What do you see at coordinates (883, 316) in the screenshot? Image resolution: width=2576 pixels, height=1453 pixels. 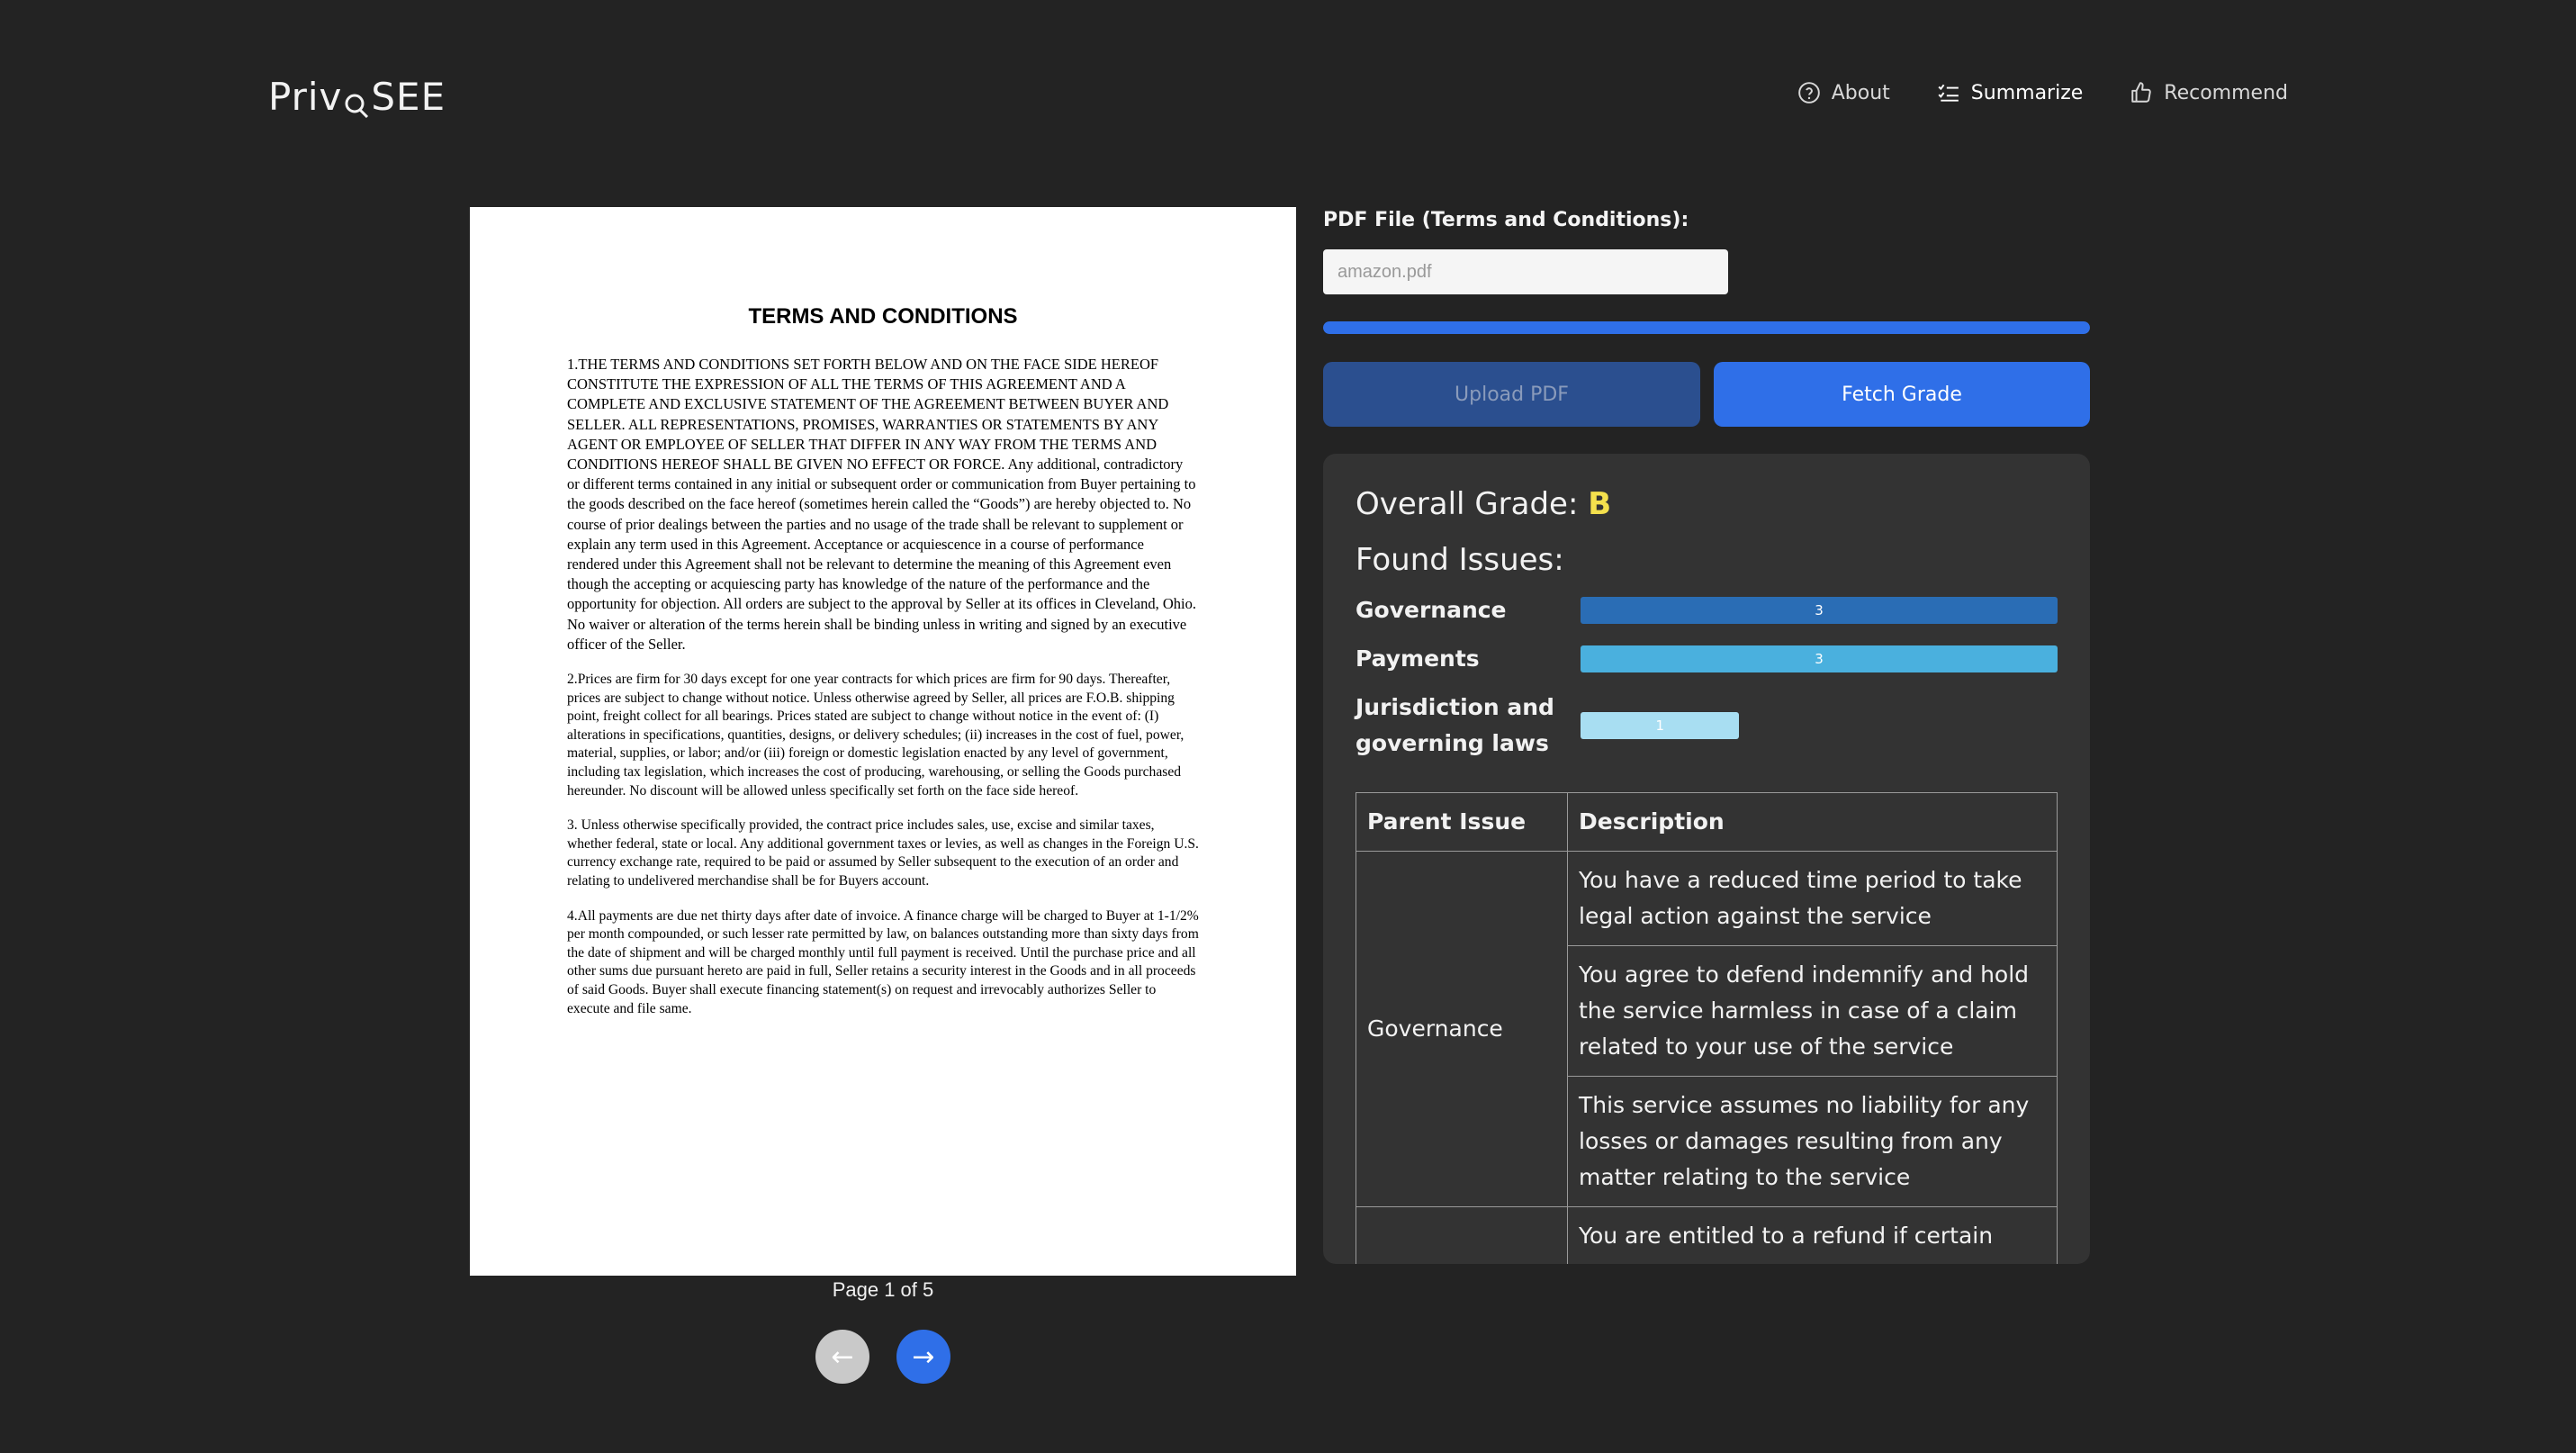 I see `document-title: TERMS AND CONDITIONS` at bounding box center [883, 316].